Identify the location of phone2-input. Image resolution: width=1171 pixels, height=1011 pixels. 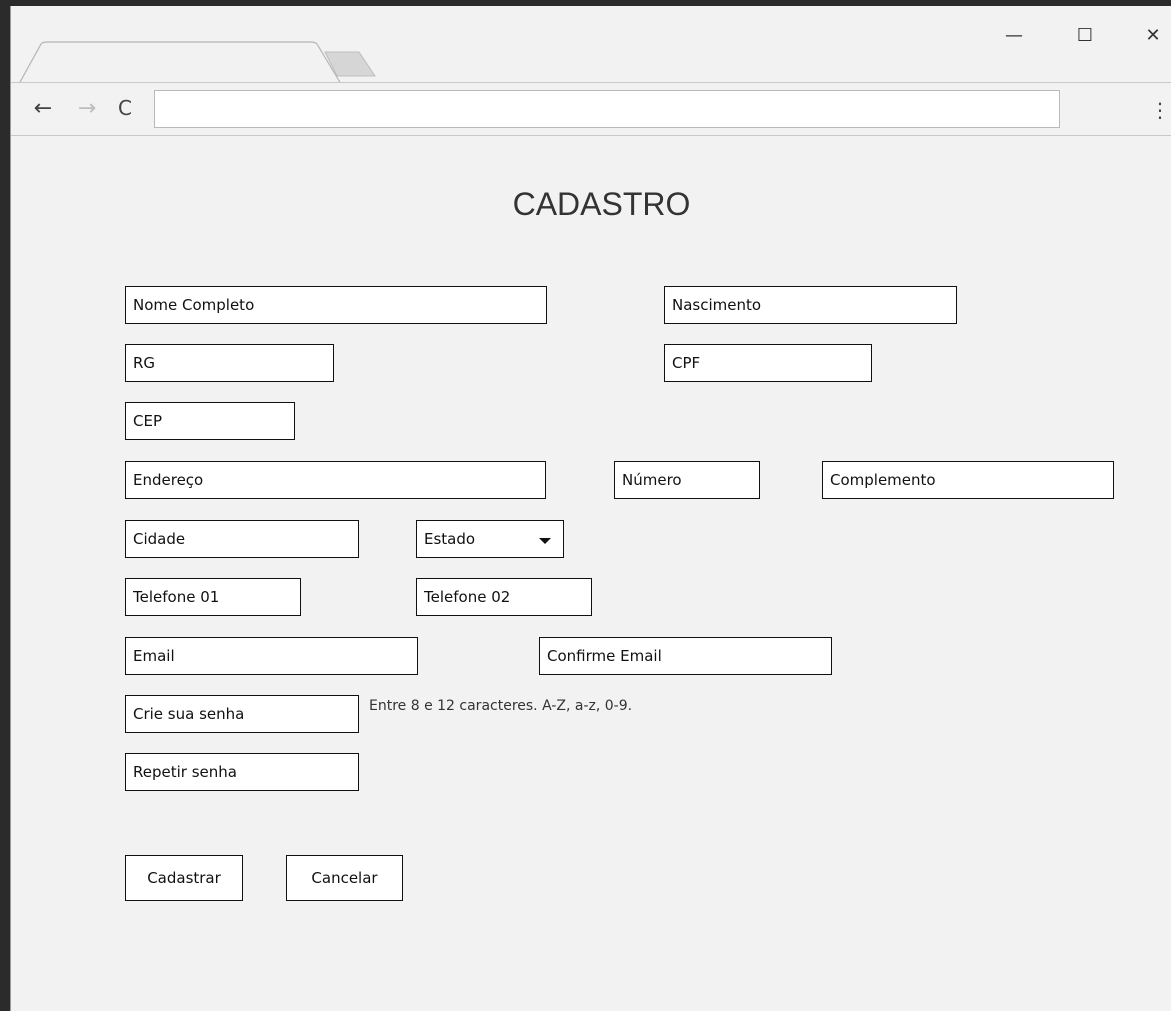
(504, 597).